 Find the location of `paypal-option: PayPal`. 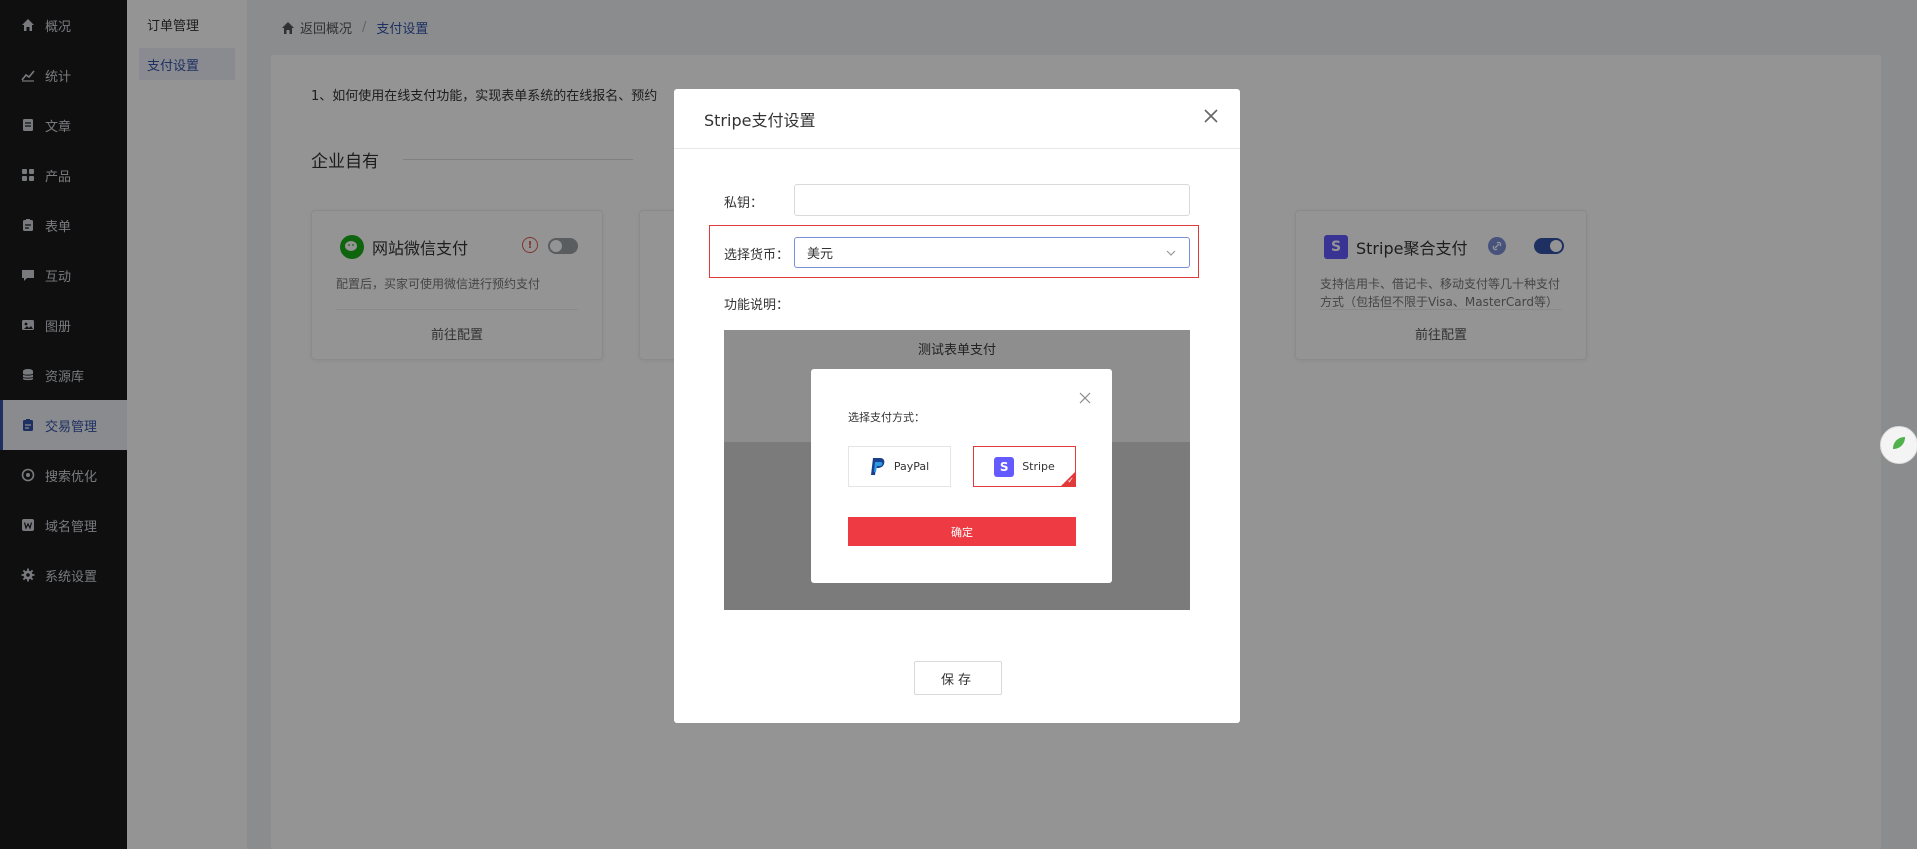

paypal-option: PayPal is located at coordinates (899, 466).